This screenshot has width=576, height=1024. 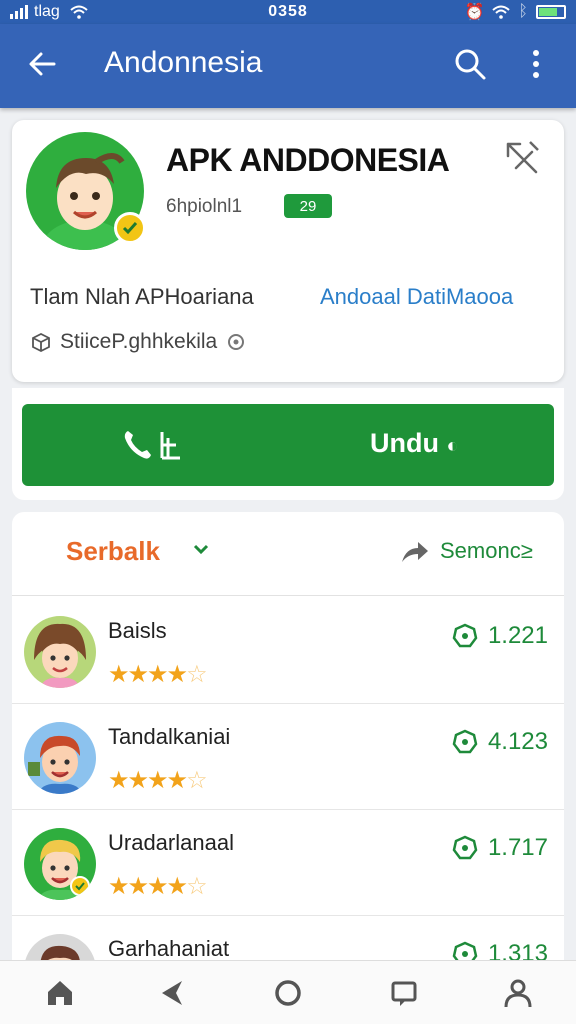 What do you see at coordinates (470, 64) in the screenshot?
I see `search-icon` at bounding box center [470, 64].